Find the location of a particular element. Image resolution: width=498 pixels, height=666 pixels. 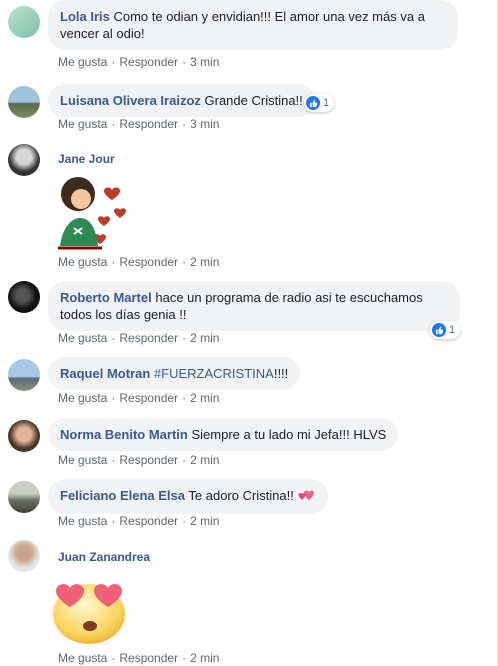

commenter-name: Luisana Olivera Iraizoz is located at coordinates (130, 100).